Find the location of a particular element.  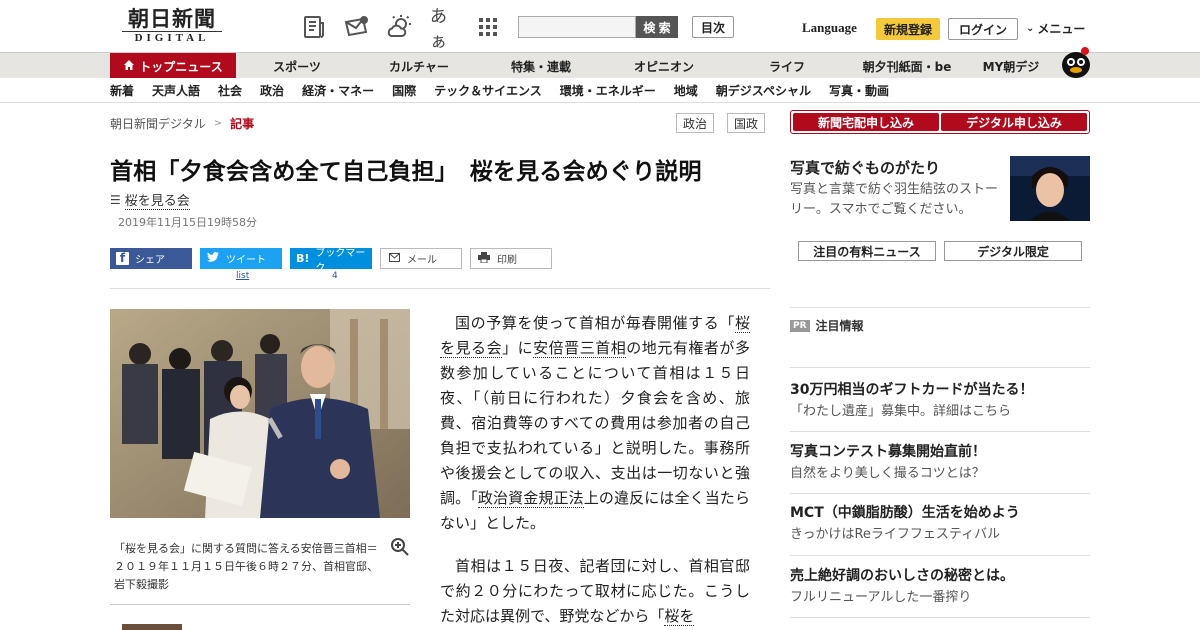

printer-icon is located at coordinates (484, 258).